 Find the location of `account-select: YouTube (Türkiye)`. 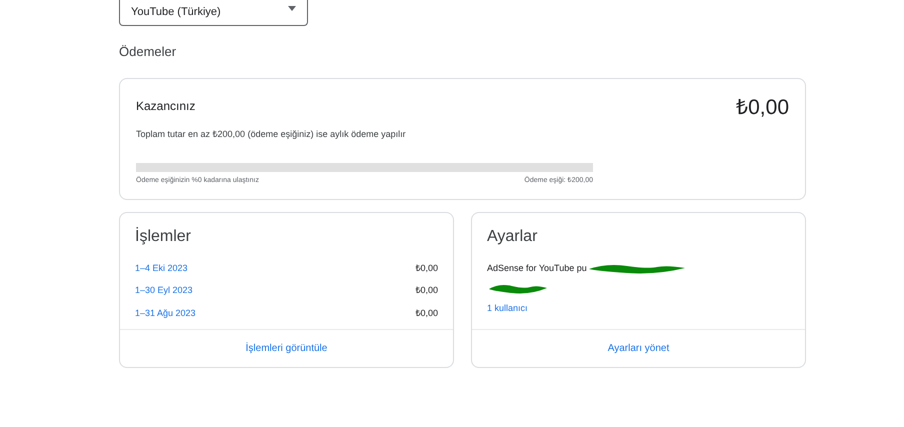

account-select: YouTube (Türkiye) is located at coordinates (213, 13).